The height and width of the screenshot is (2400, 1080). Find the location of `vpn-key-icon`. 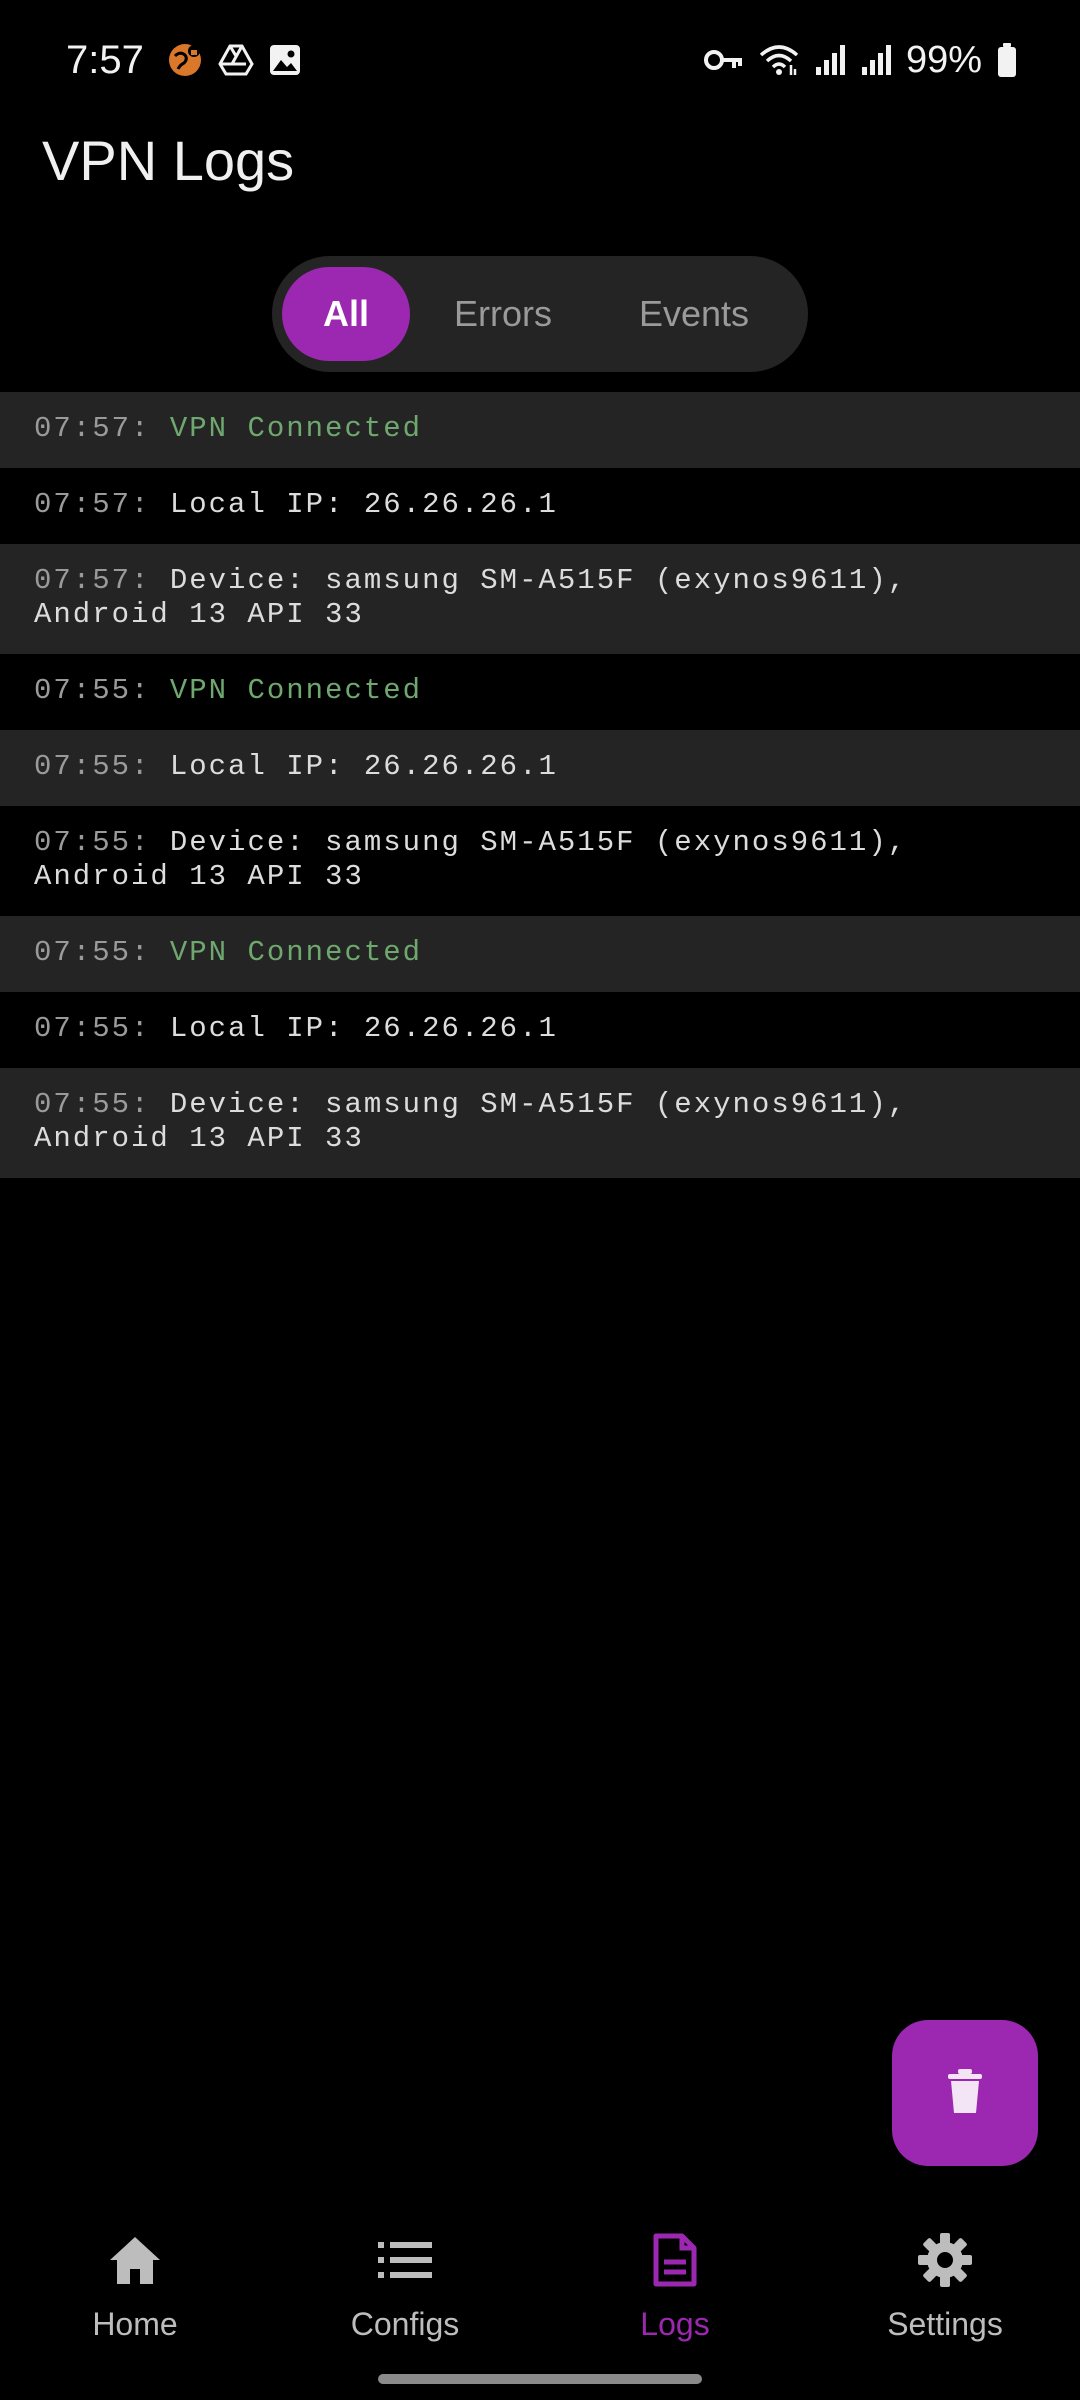

vpn-key-icon is located at coordinates (723, 60).